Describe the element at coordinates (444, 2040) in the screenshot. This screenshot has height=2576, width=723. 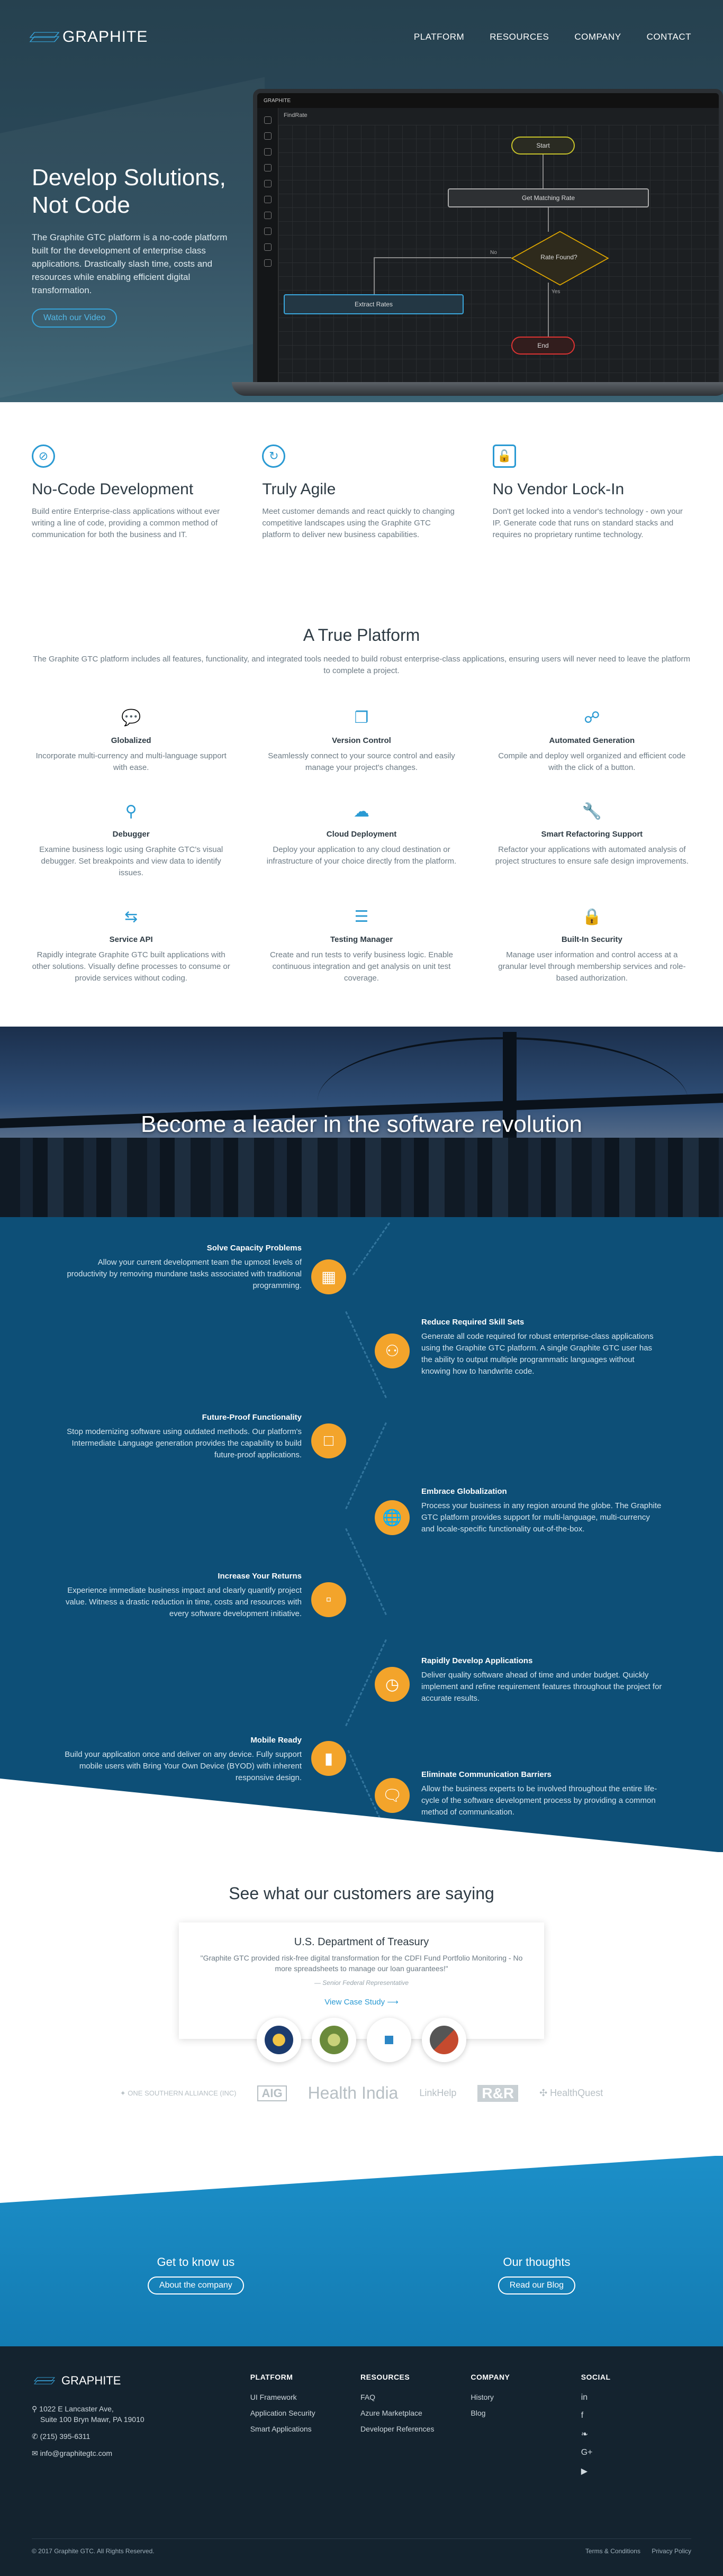
I see `business-suit-seal` at that location.